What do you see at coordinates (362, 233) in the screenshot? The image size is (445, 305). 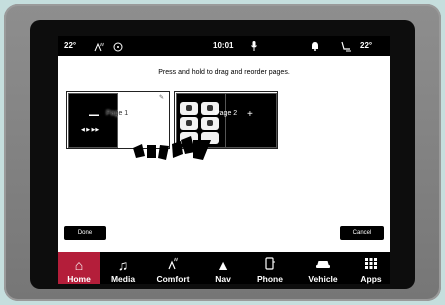 I see `cancel-button: Cancel` at bounding box center [362, 233].